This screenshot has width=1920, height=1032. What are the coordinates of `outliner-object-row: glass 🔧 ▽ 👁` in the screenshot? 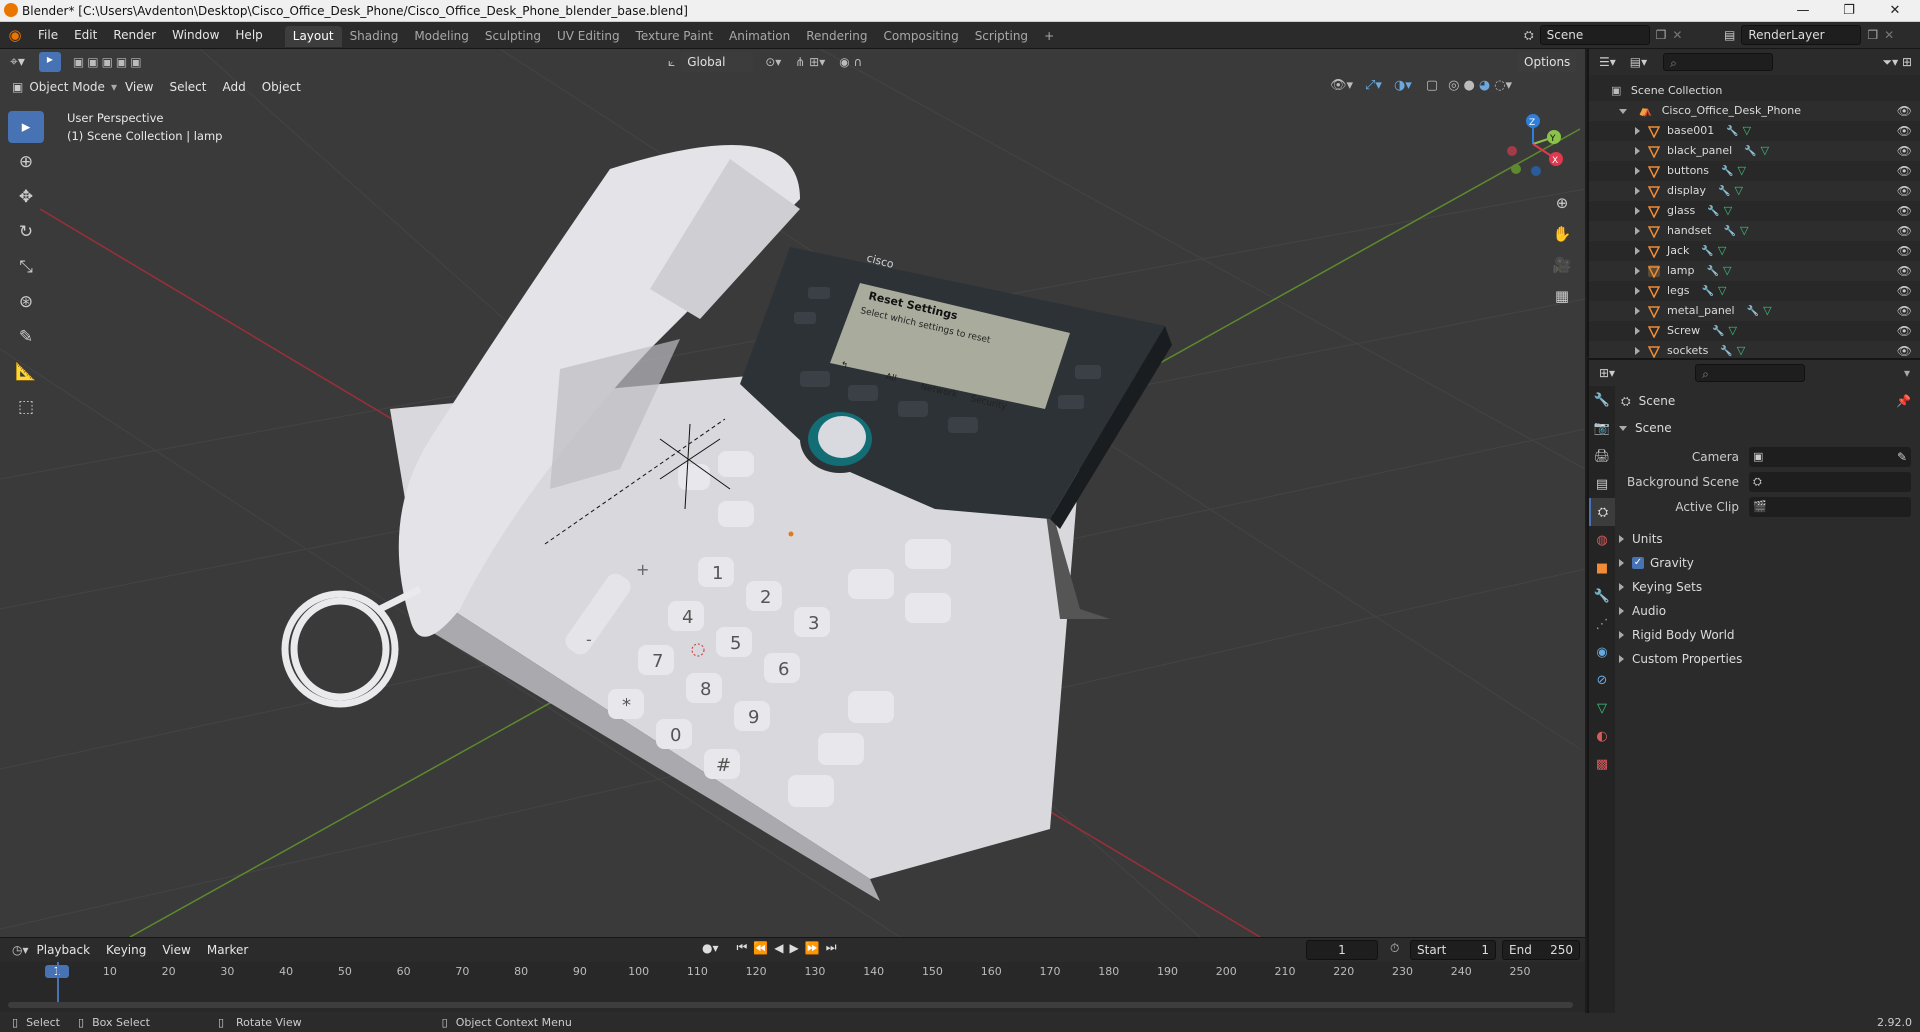 It's located at (1754, 211).